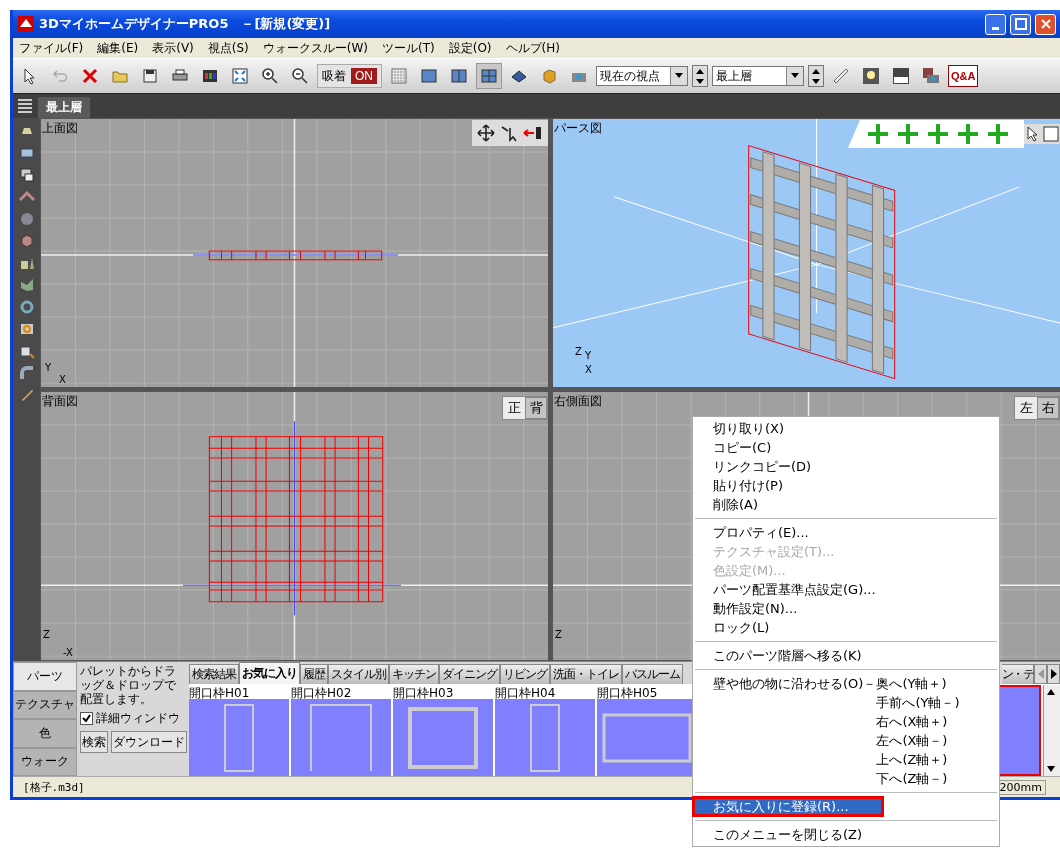 The width and height of the screenshot is (1060, 868). Describe the element at coordinates (846, 428) in the screenshot. I see `context-menu-item: 切り取り(X)` at that location.